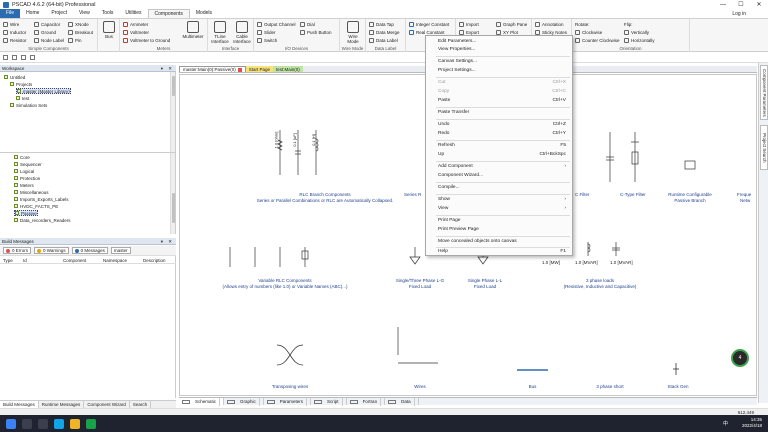  Describe the element at coordinates (635, 157) in the screenshot. I see `c-type-filter-symbol` at that location.